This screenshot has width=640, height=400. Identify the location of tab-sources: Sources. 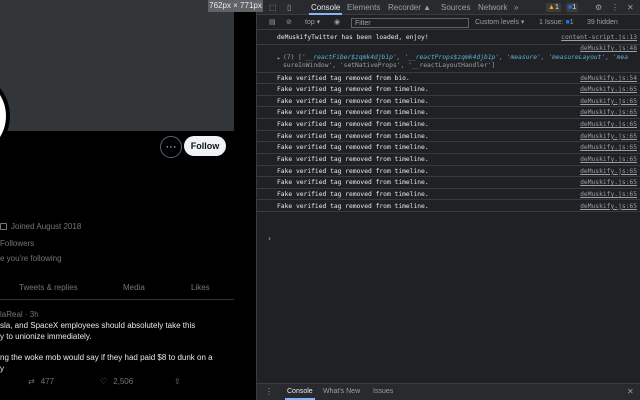
(455, 7).